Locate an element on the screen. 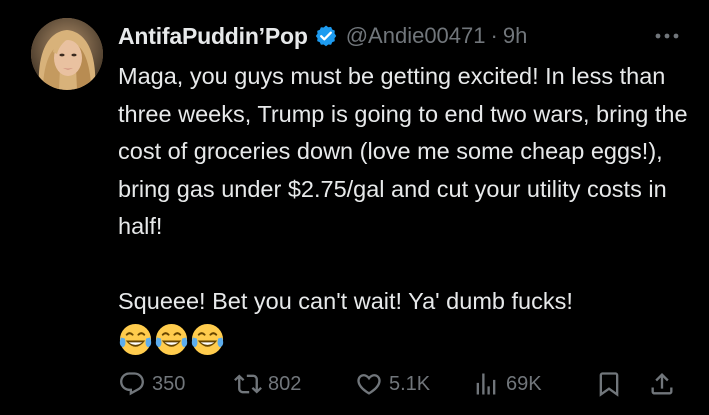 This screenshot has height=415, width=709. analytics-icon is located at coordinates (486, 384).